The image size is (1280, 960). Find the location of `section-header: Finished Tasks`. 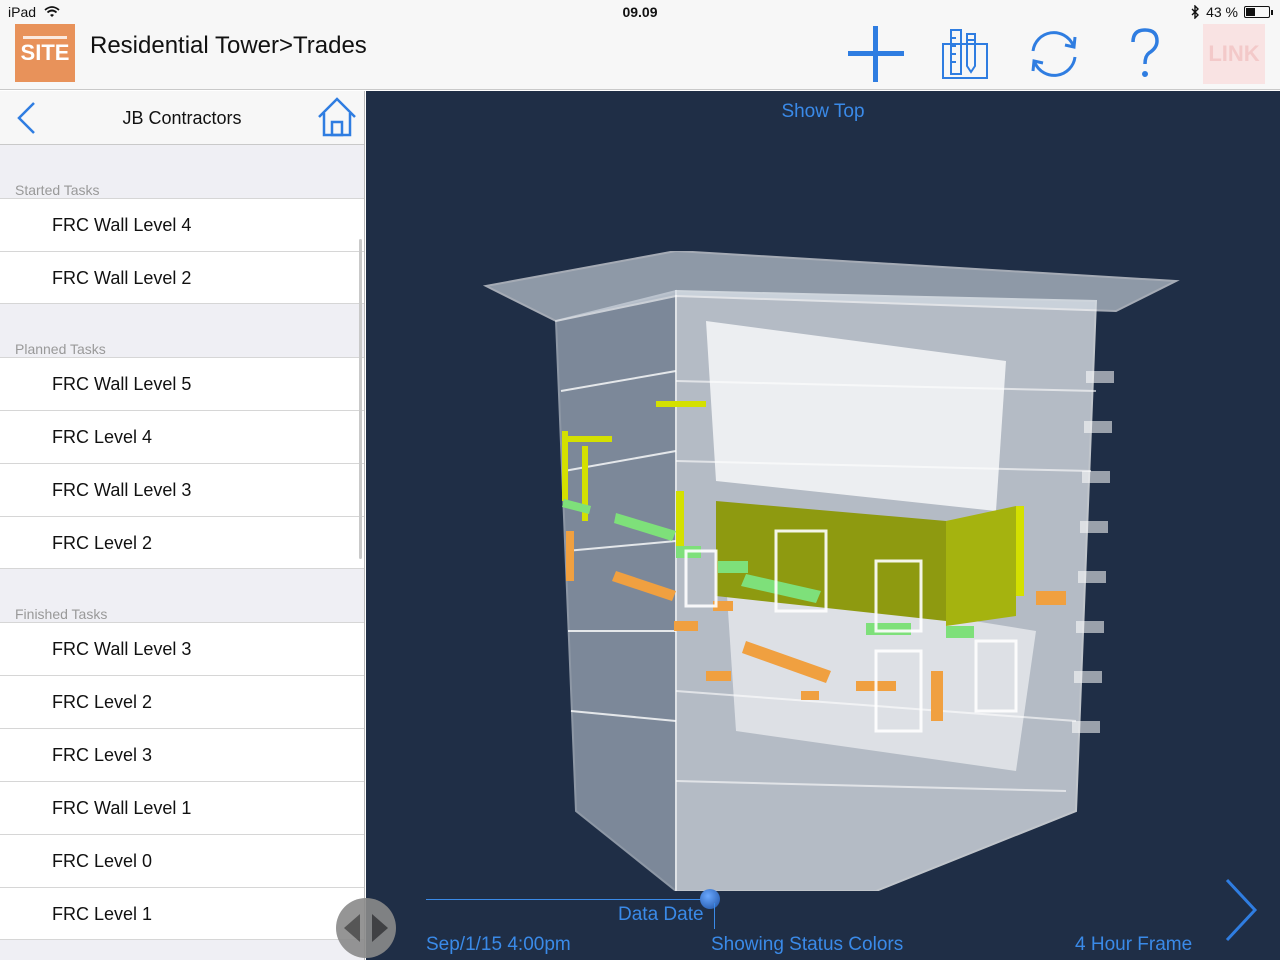

section-header: Finished Tasks is located at coordinates (182, 595).